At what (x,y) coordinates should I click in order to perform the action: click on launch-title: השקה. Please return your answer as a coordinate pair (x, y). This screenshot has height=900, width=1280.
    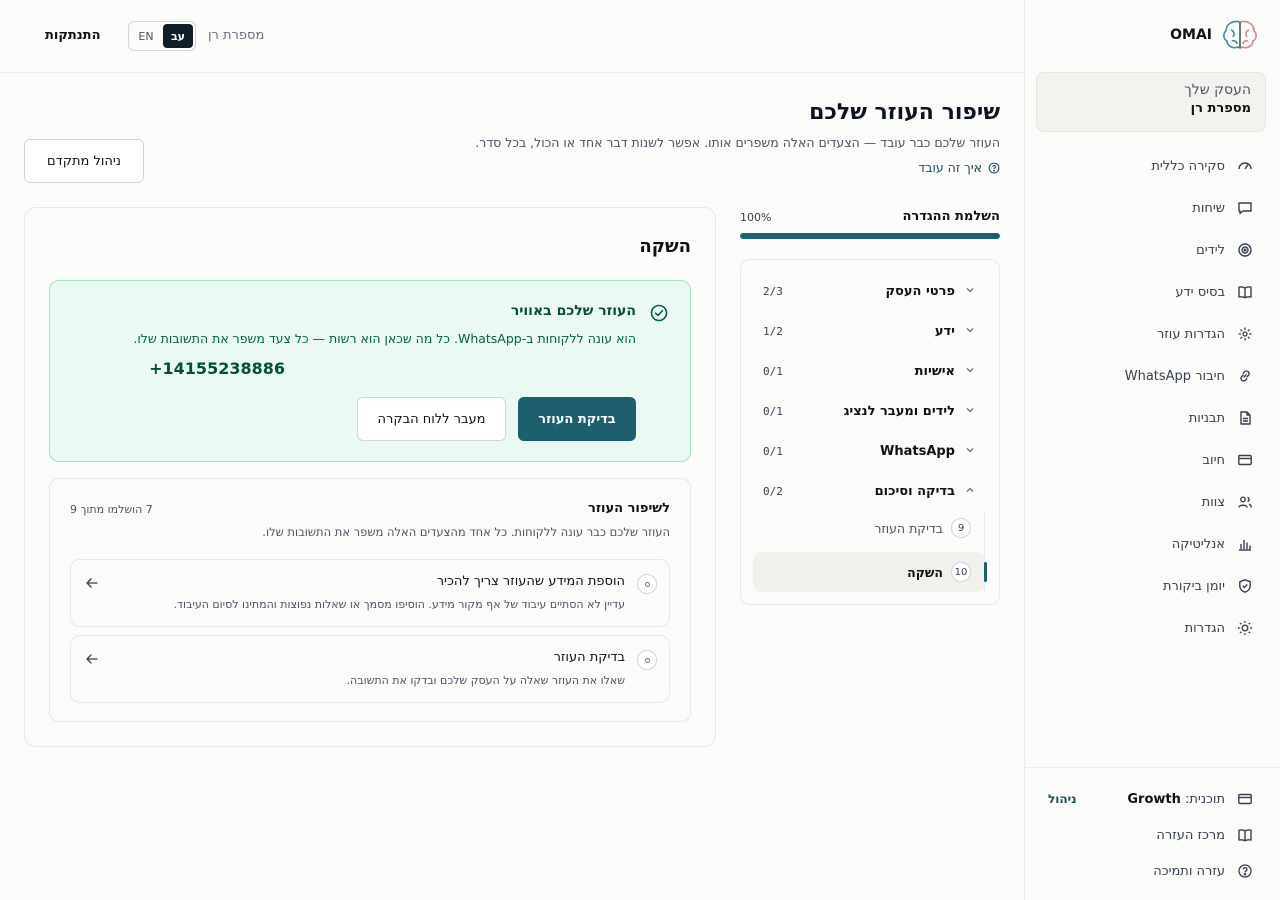
    Looking at the image, I should click on (665, 246).